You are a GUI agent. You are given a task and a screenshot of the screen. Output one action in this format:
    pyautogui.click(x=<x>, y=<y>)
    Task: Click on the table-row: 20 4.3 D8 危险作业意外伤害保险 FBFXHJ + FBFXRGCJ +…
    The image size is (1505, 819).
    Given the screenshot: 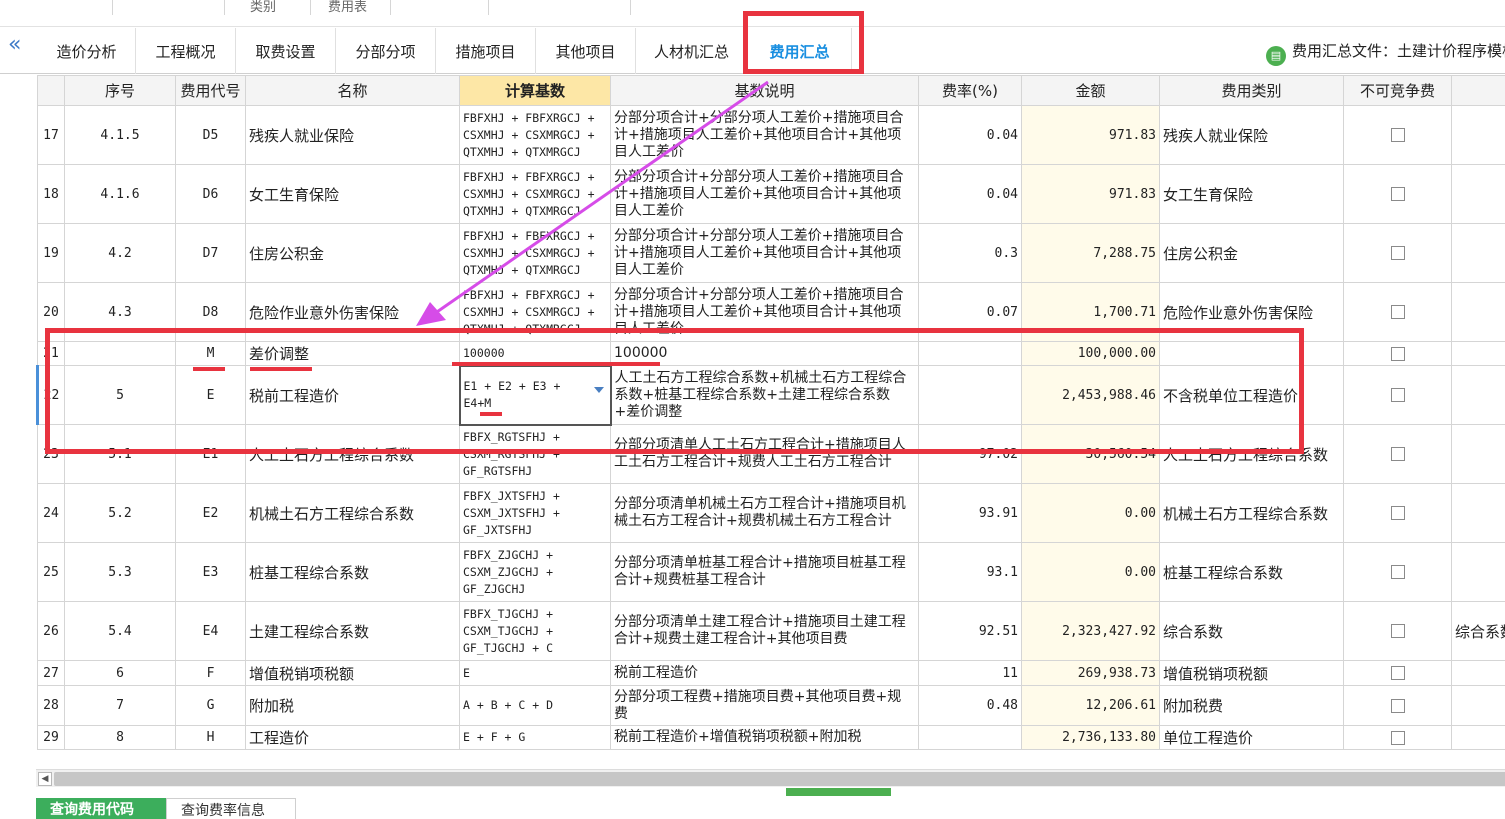 What is the action you would take?
    pyautogui.click(x=771, y=312)
    